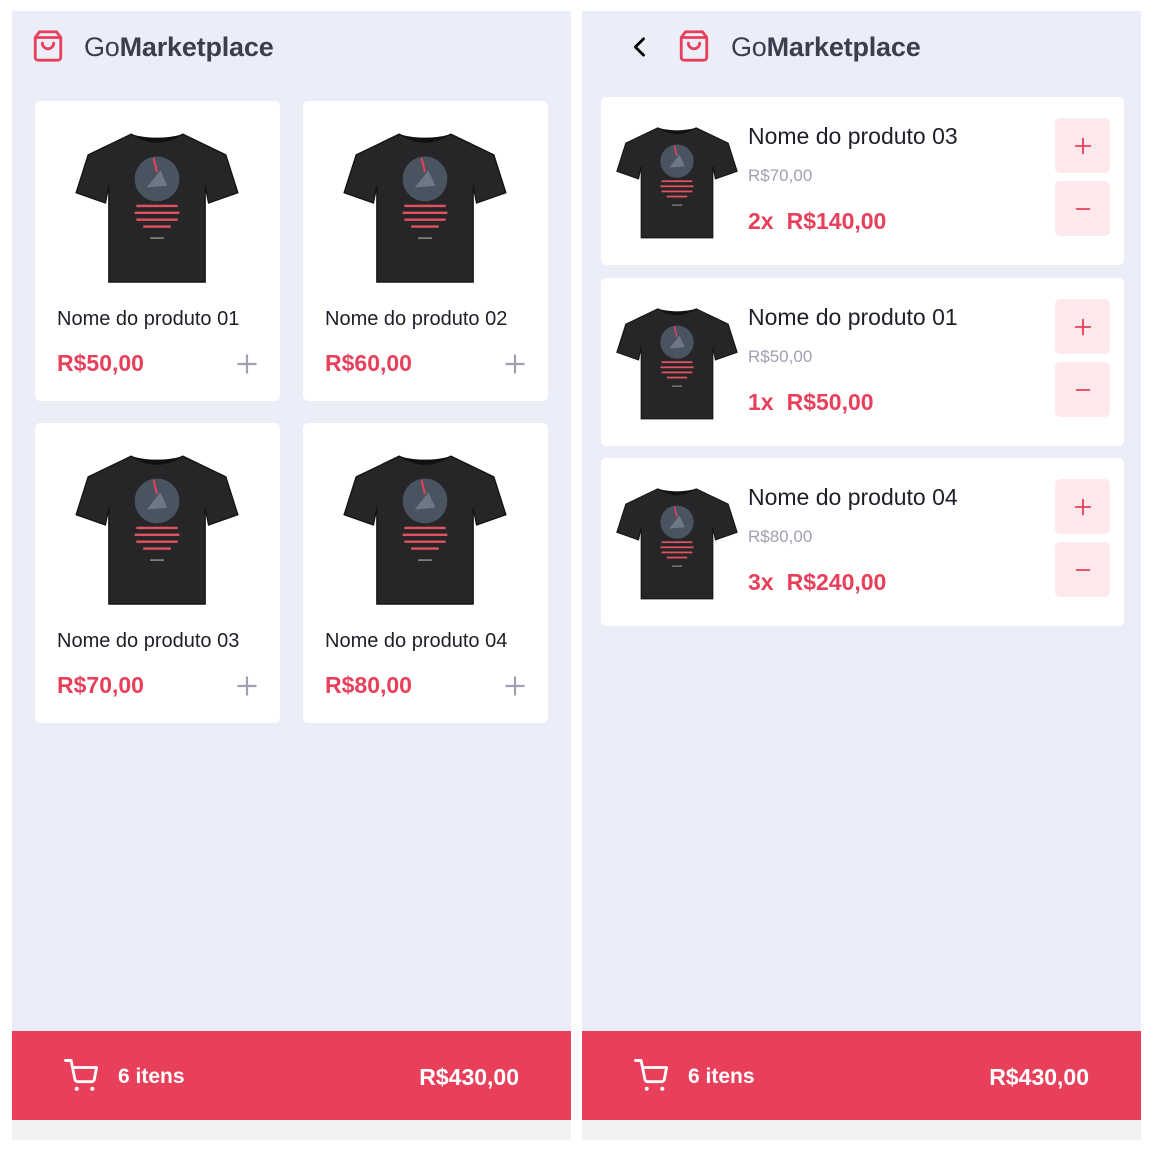 This screenshot has width=1152, height=1152. I want to click on cart-item: Nome do produto 01 R$50,00 1x R$50,00, so click(862, 362).